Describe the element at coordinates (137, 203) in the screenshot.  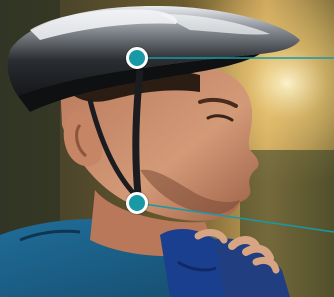
I see `hotspot-chin-strap` at that location.